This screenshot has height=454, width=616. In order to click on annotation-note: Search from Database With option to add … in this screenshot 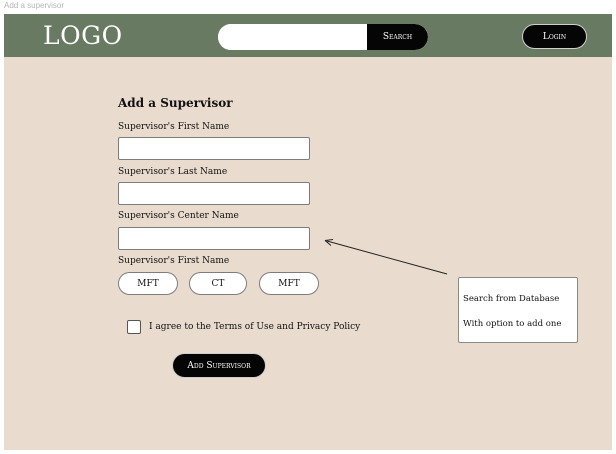, I will do `click(518, 310)`.